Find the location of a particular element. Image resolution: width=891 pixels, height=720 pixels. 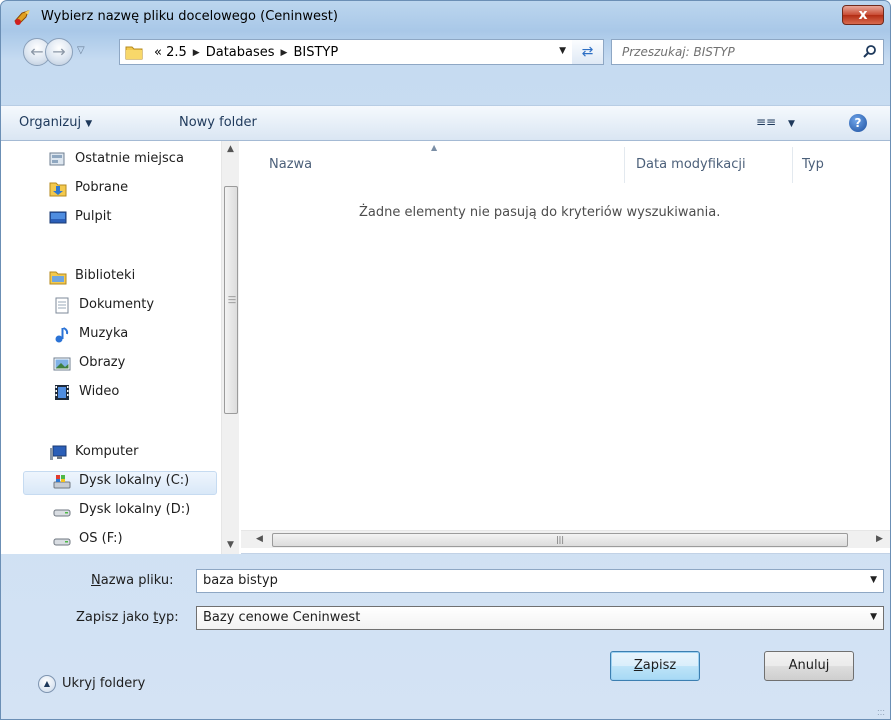

scrollbar-thumb: — — — is located at coordinates (231, 300).